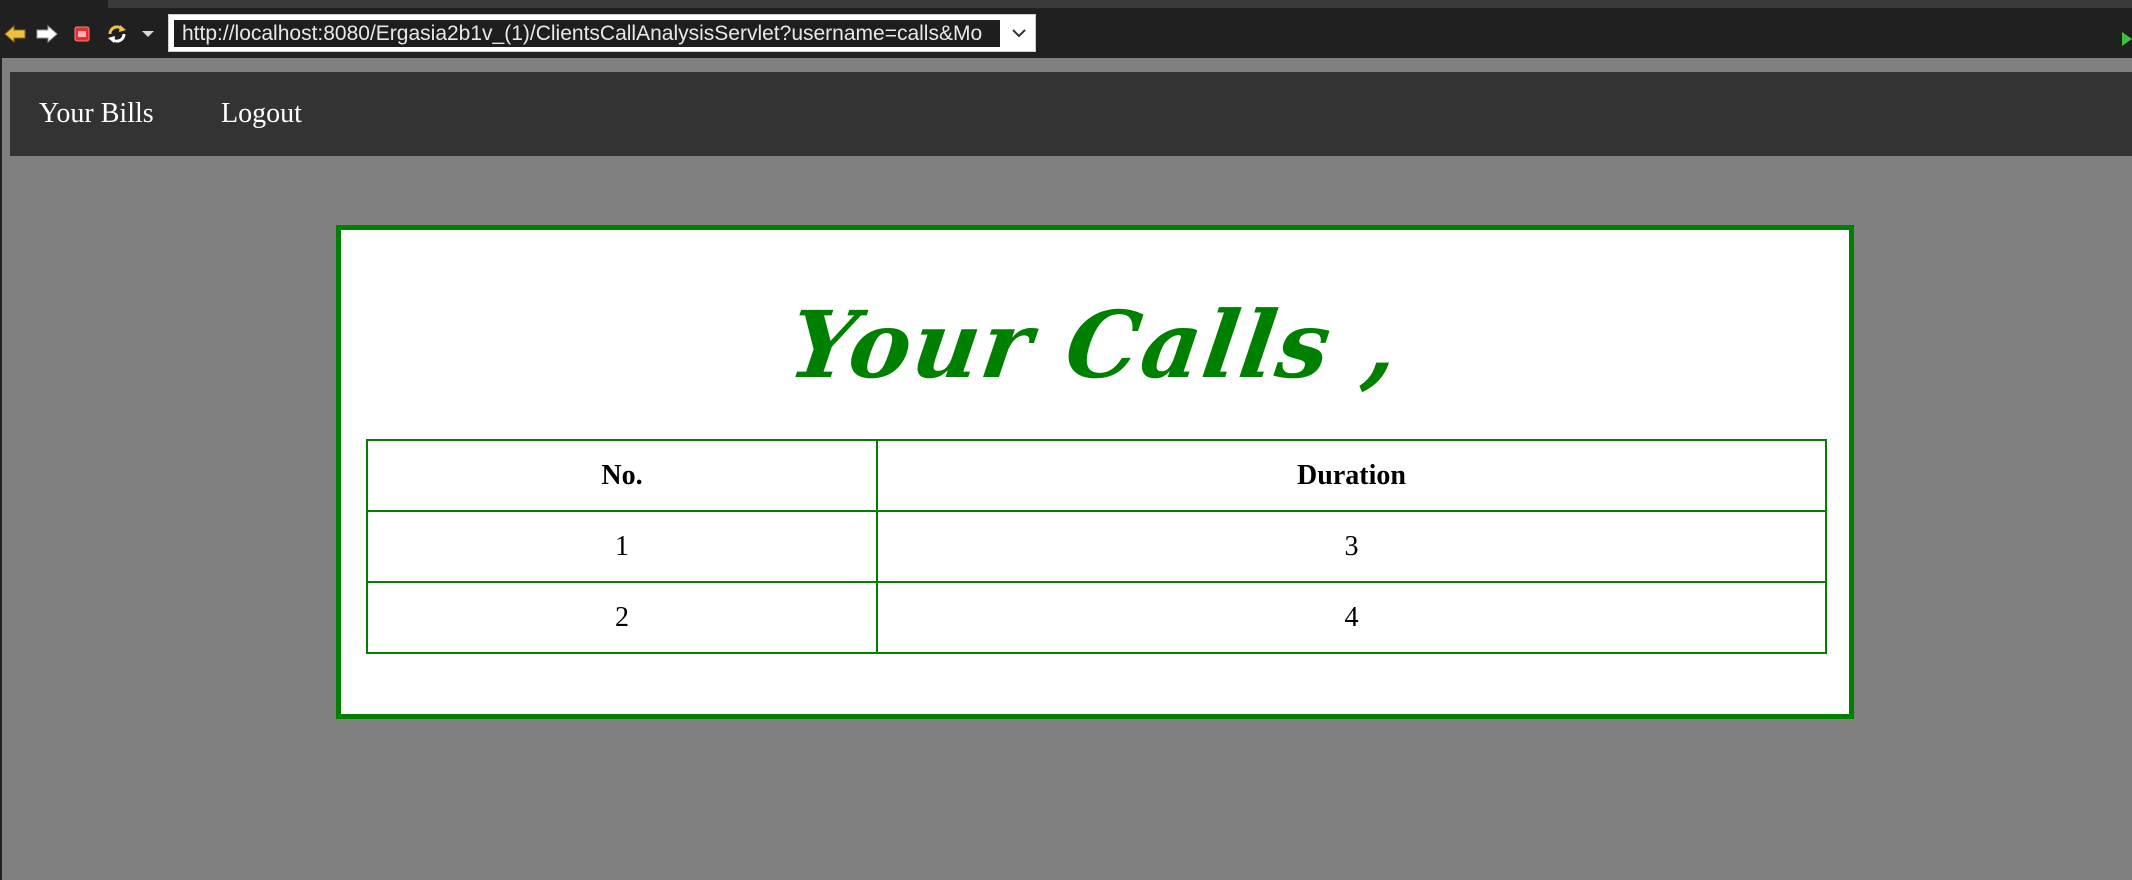  What do you see at coordinates (15, 34) in the screenshot?
I see `back-arrow-icon` at bounding box center [15, 34].